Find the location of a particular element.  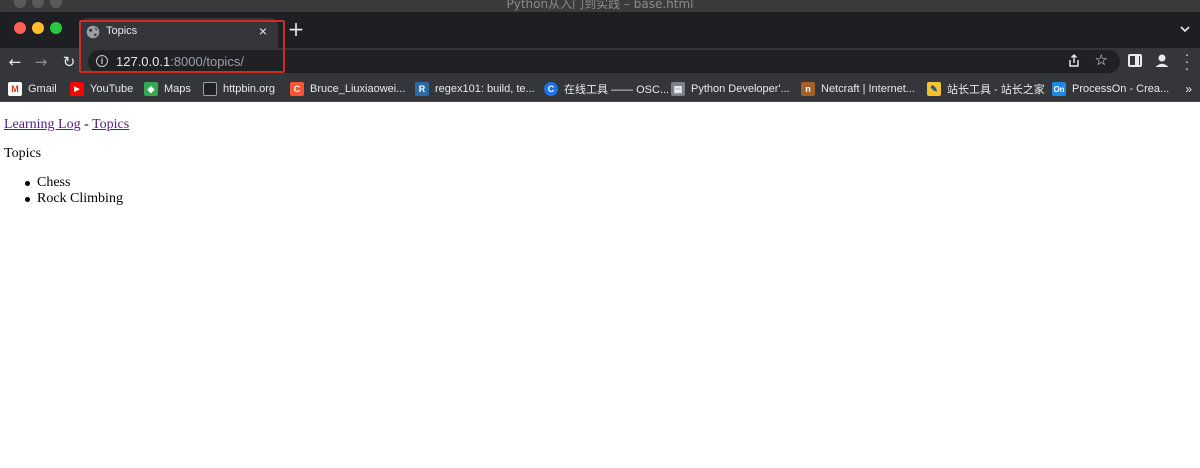

zoom-window-button is located at coordinates (56, 28).